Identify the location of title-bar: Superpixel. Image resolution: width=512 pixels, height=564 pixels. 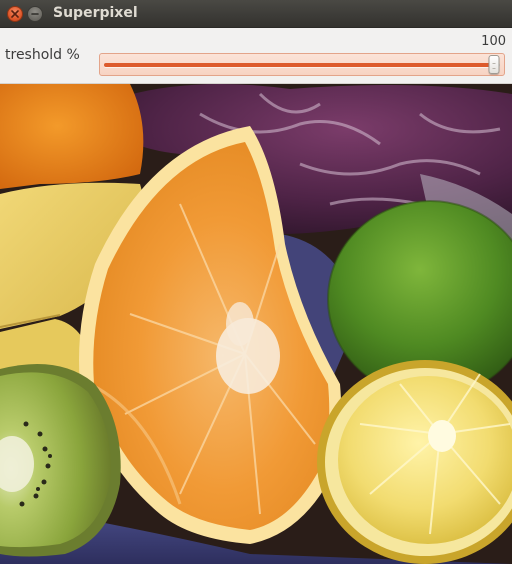
(256, 14).